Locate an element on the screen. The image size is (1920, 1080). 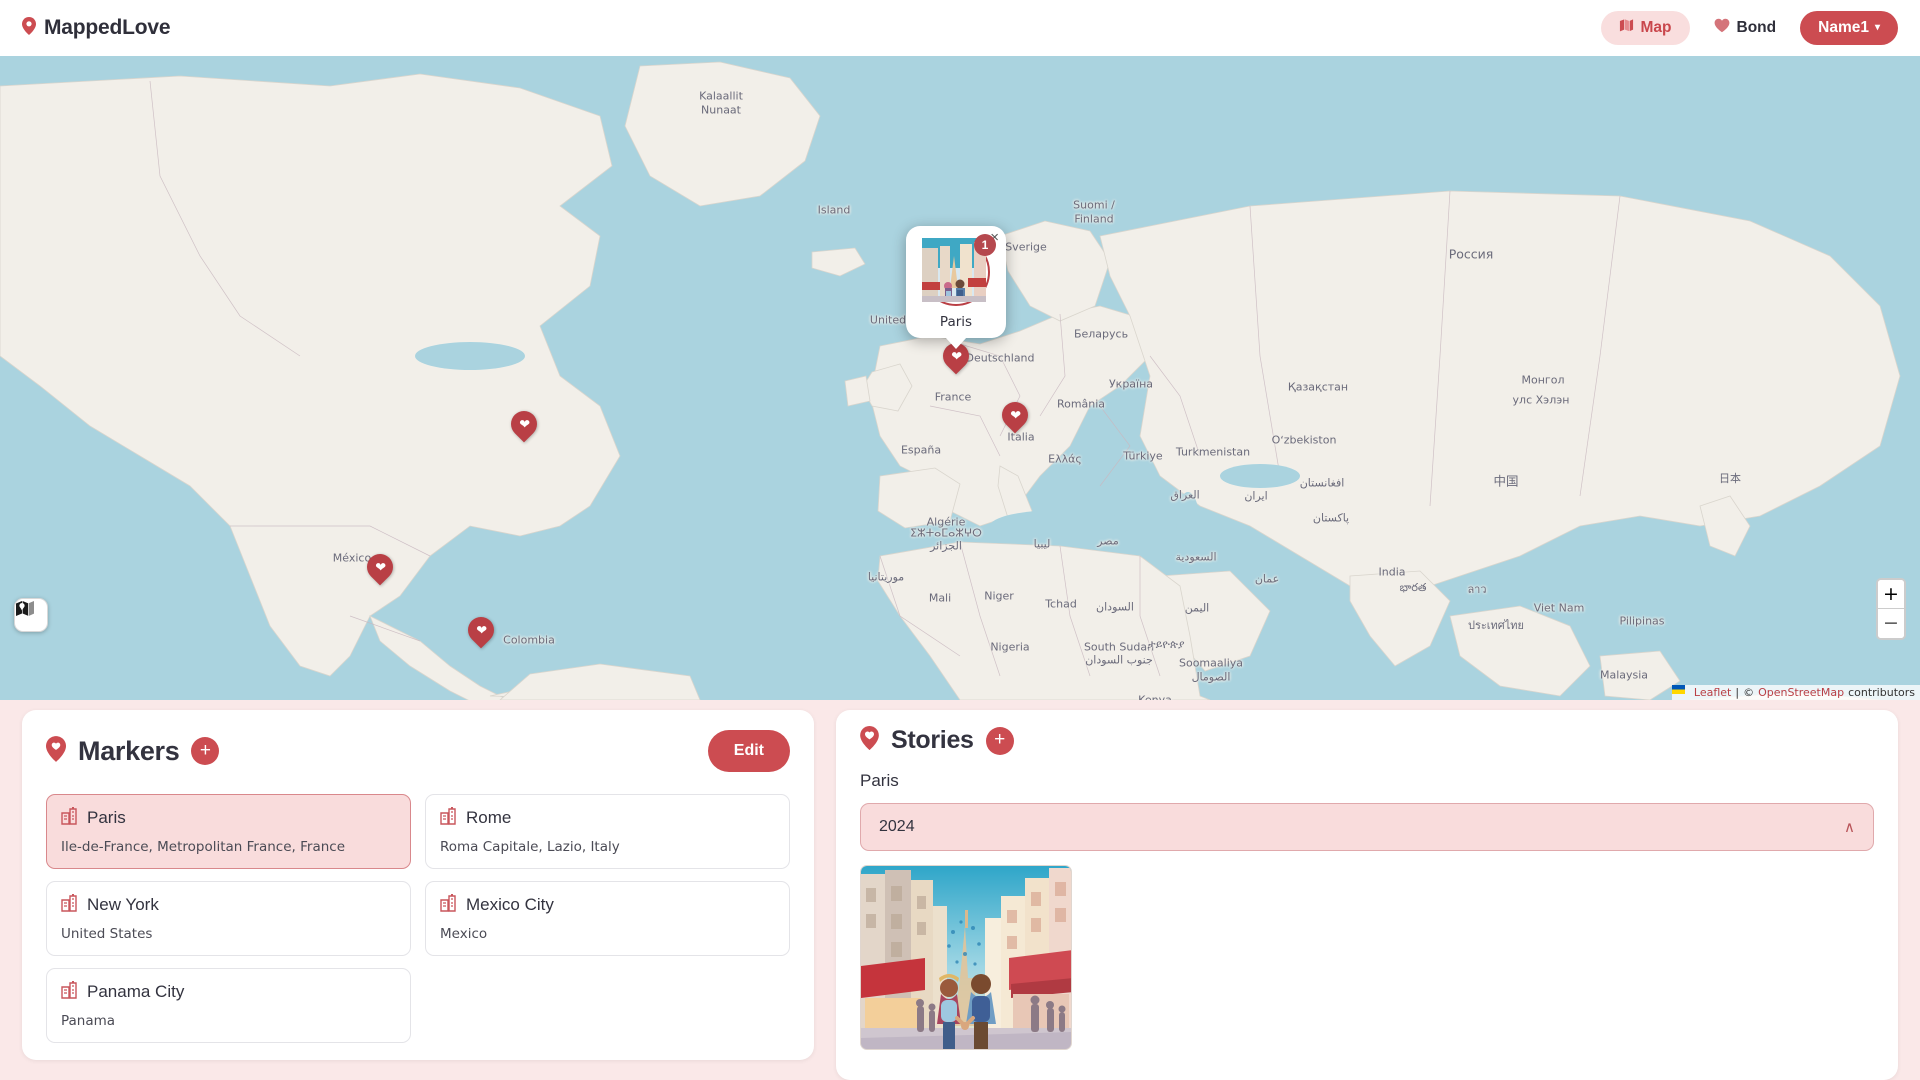
add-story-button: + is located at coordinates (999, 740).